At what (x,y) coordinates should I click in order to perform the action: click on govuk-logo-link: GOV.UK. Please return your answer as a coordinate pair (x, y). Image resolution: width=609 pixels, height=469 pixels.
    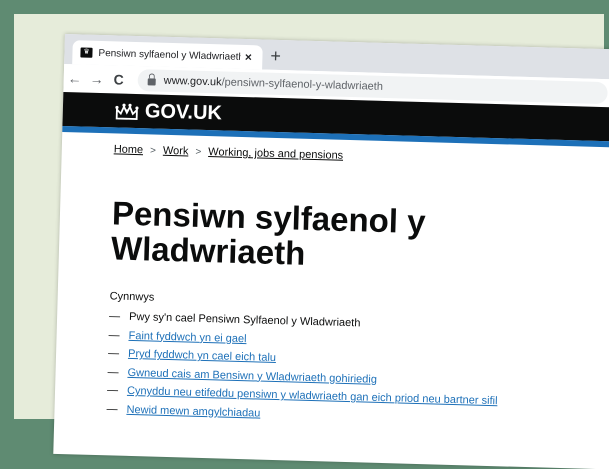
    Looking at the image, I should click on (169, 112).